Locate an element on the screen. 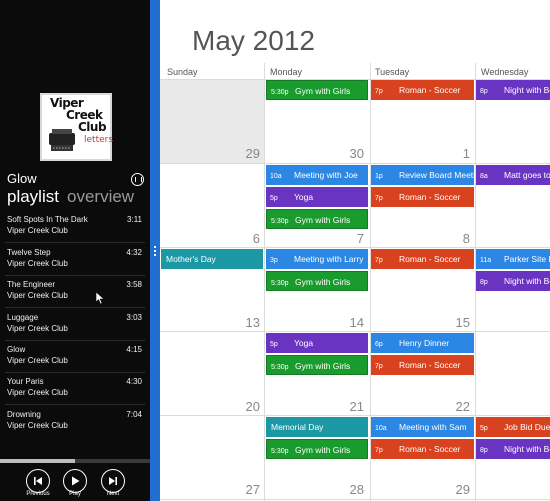  event-title: Henry Dinner is located at coordinates (424, 343).